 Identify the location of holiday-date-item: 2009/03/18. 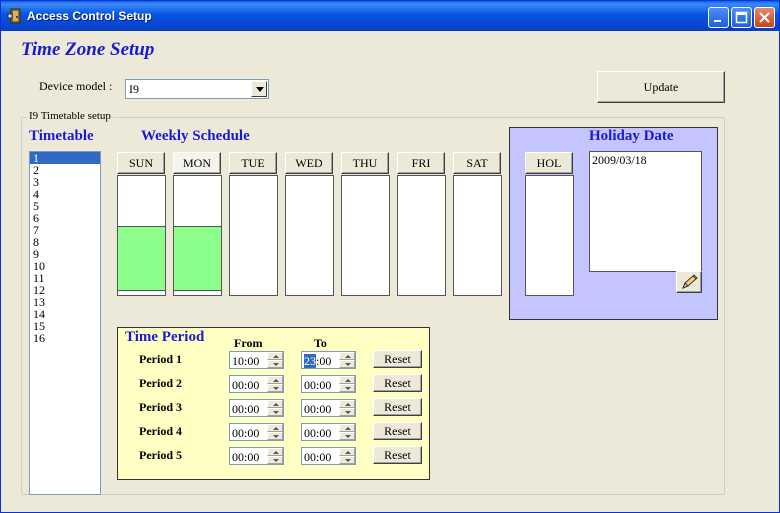
(645, 160).